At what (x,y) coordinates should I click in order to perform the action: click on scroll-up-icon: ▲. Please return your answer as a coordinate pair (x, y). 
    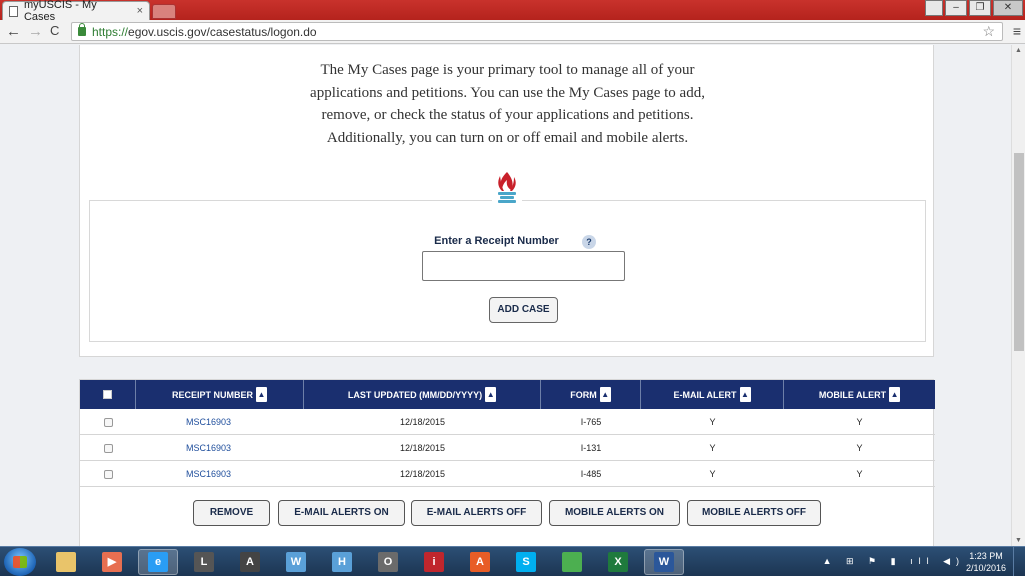
    Looking at the image, I should click on (1018, 50).